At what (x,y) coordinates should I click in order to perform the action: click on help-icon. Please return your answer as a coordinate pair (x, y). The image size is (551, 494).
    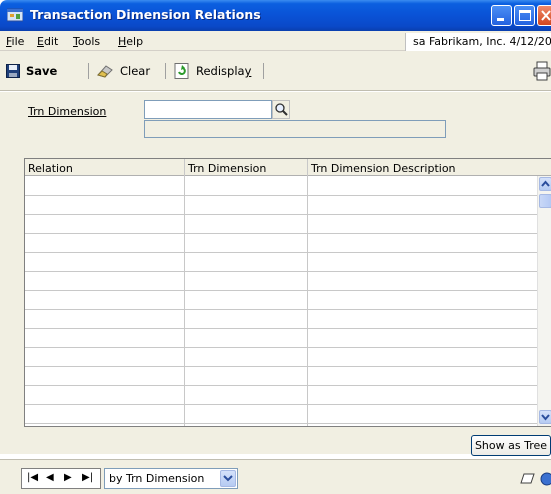
    Looking at the image, I should click on (545, 479).